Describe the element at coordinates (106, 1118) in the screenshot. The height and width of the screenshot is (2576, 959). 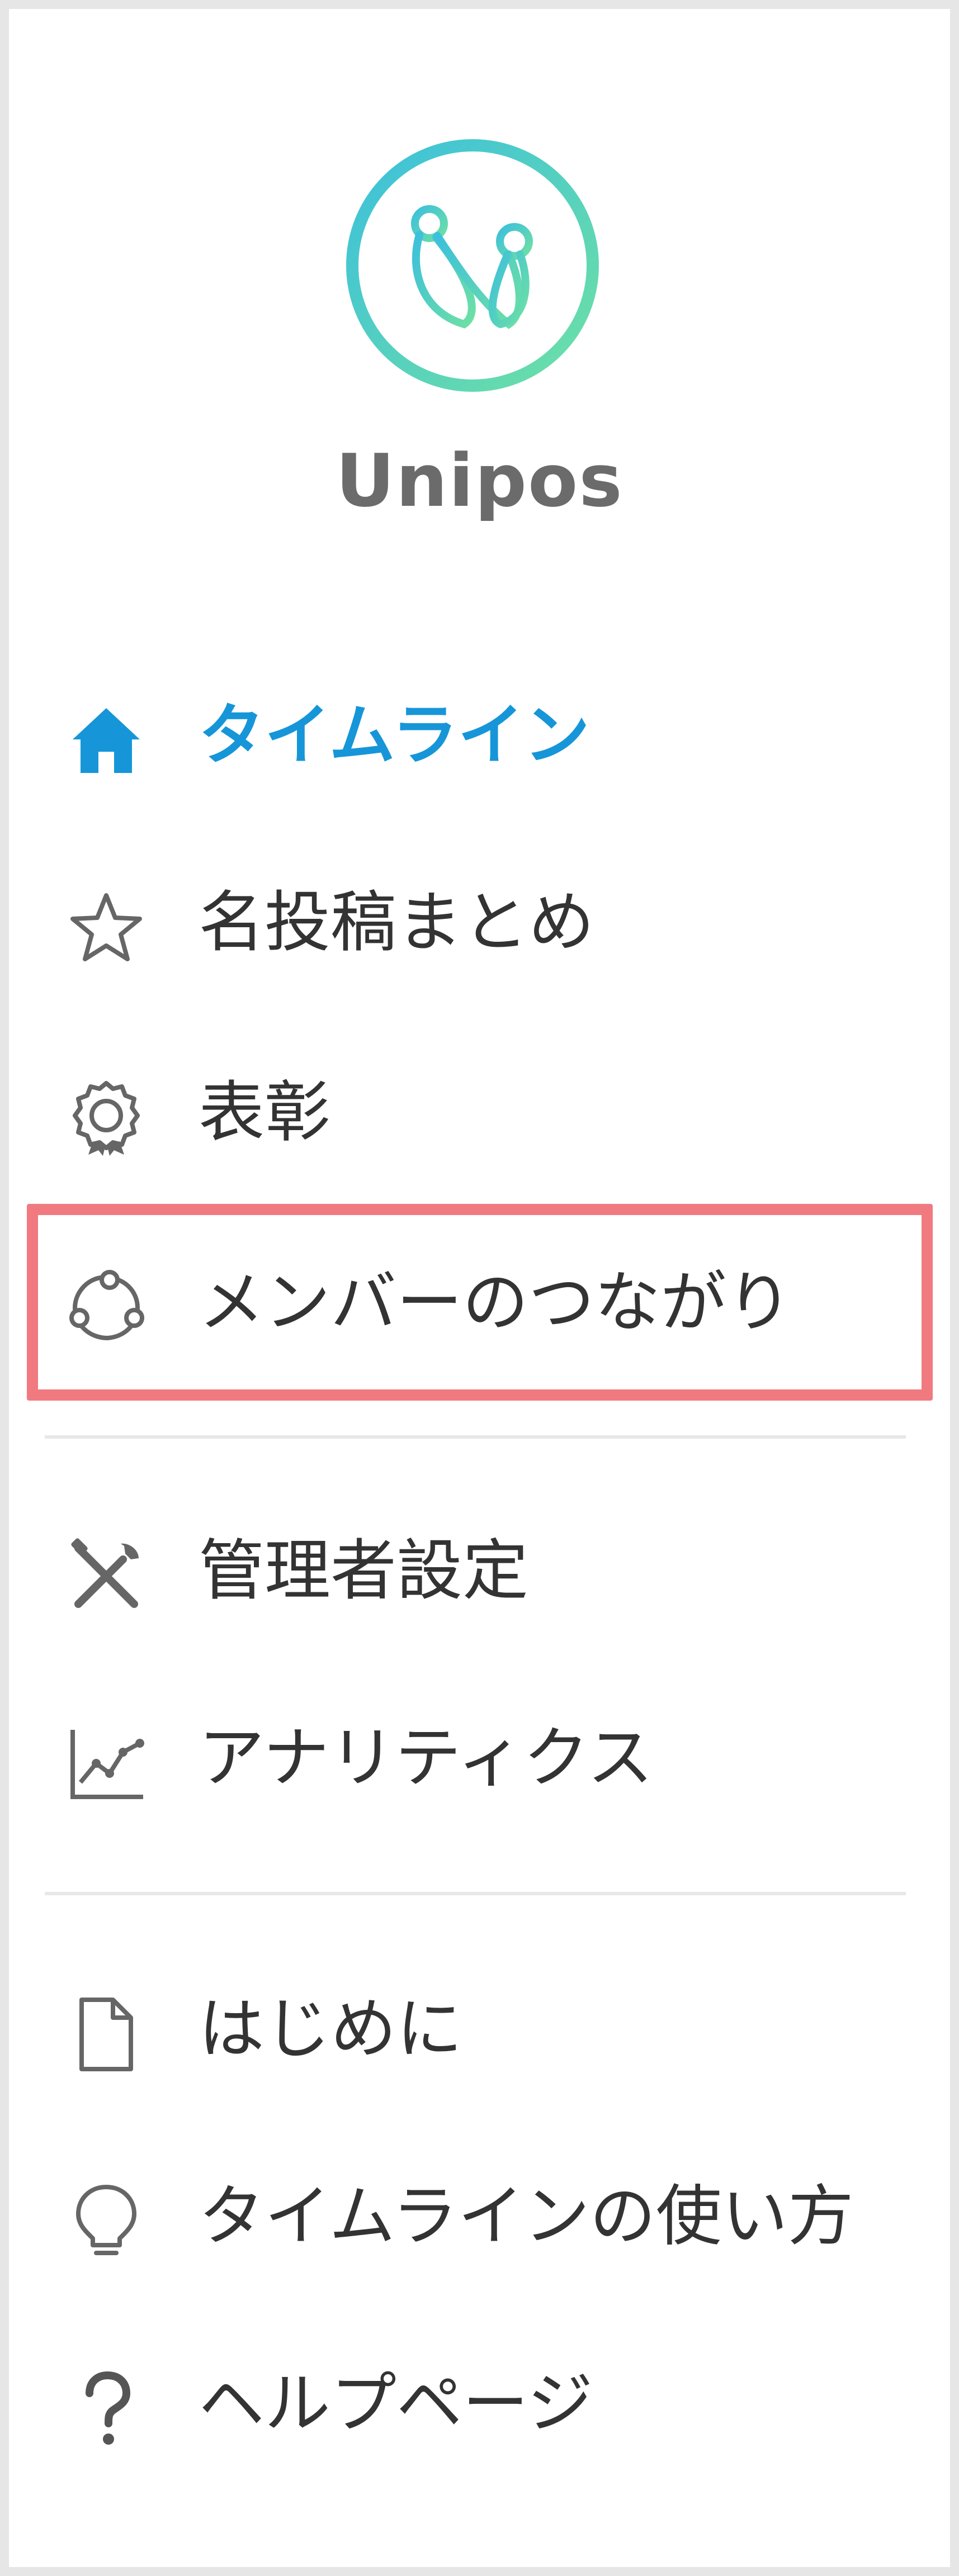
I see `award-badge-icon` at that location.